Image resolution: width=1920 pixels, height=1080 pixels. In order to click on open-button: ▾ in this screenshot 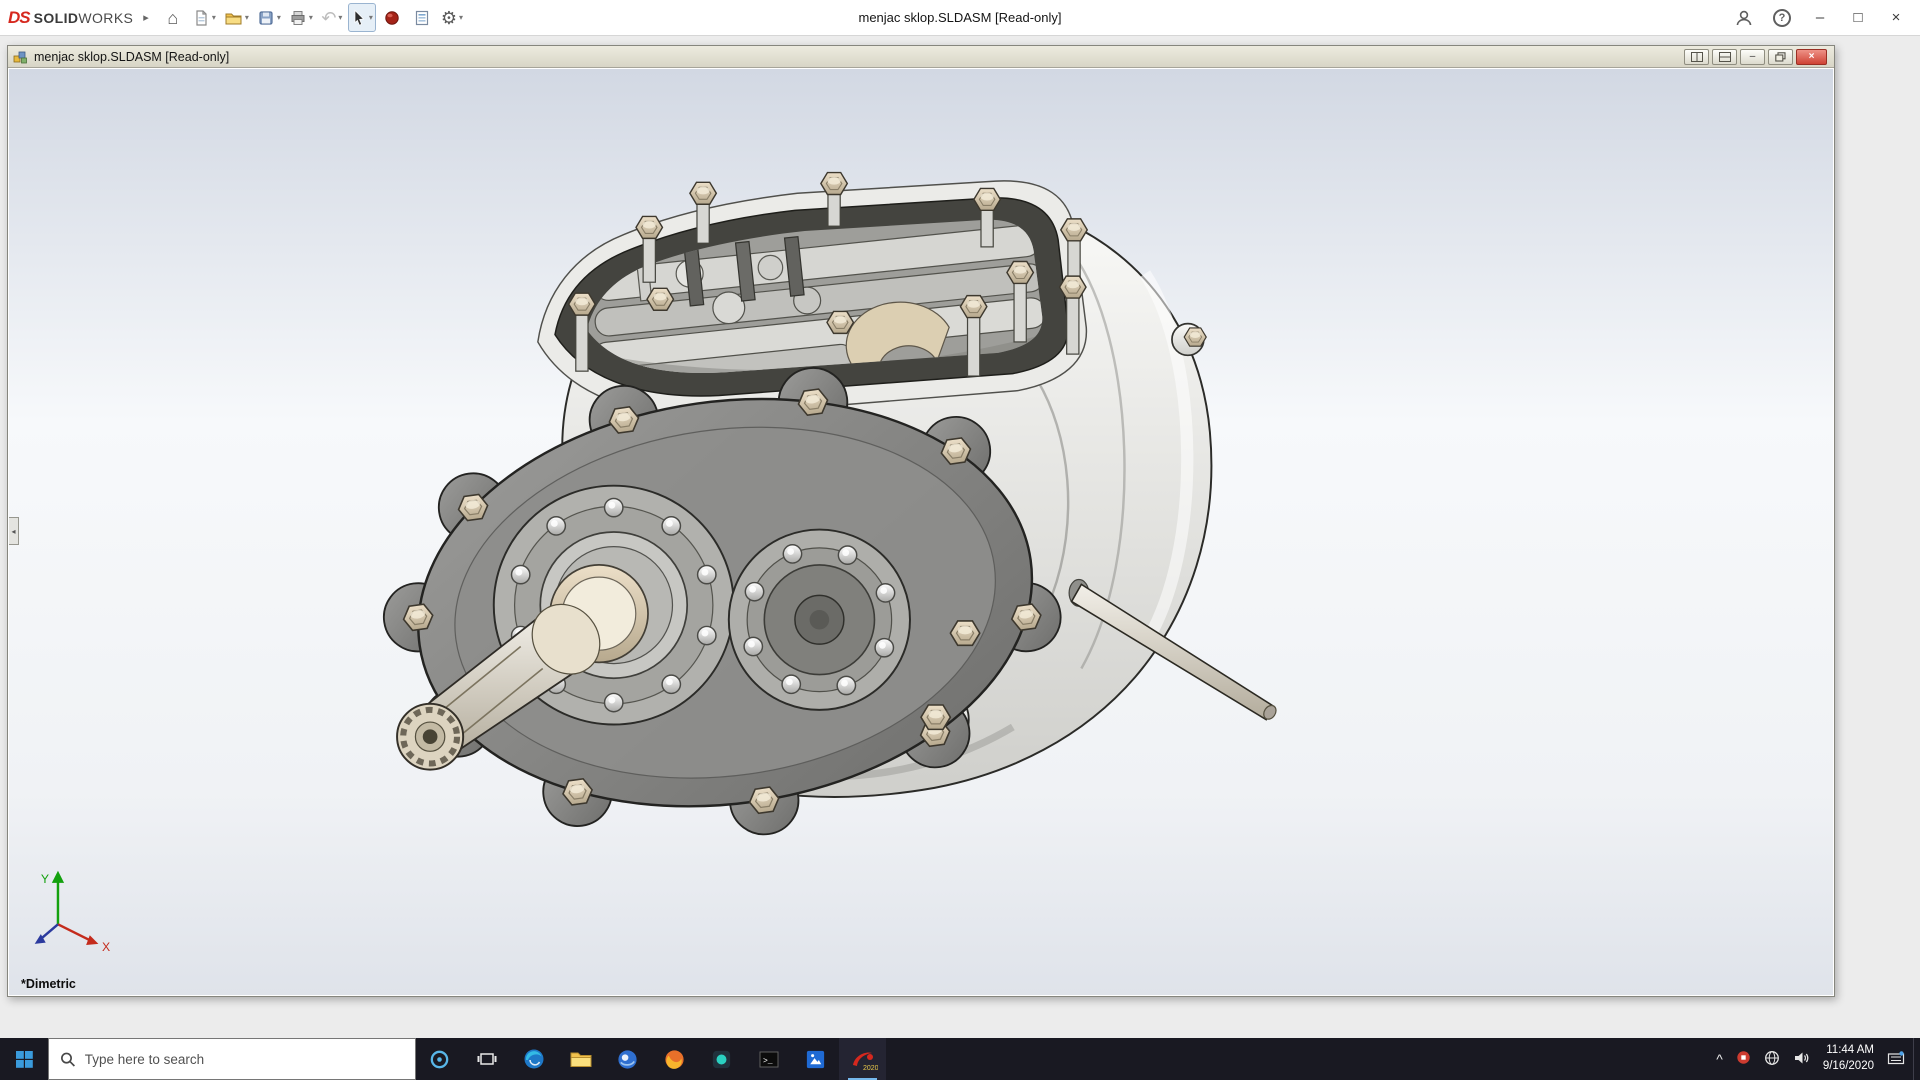, I will do `click(236, 17)`.